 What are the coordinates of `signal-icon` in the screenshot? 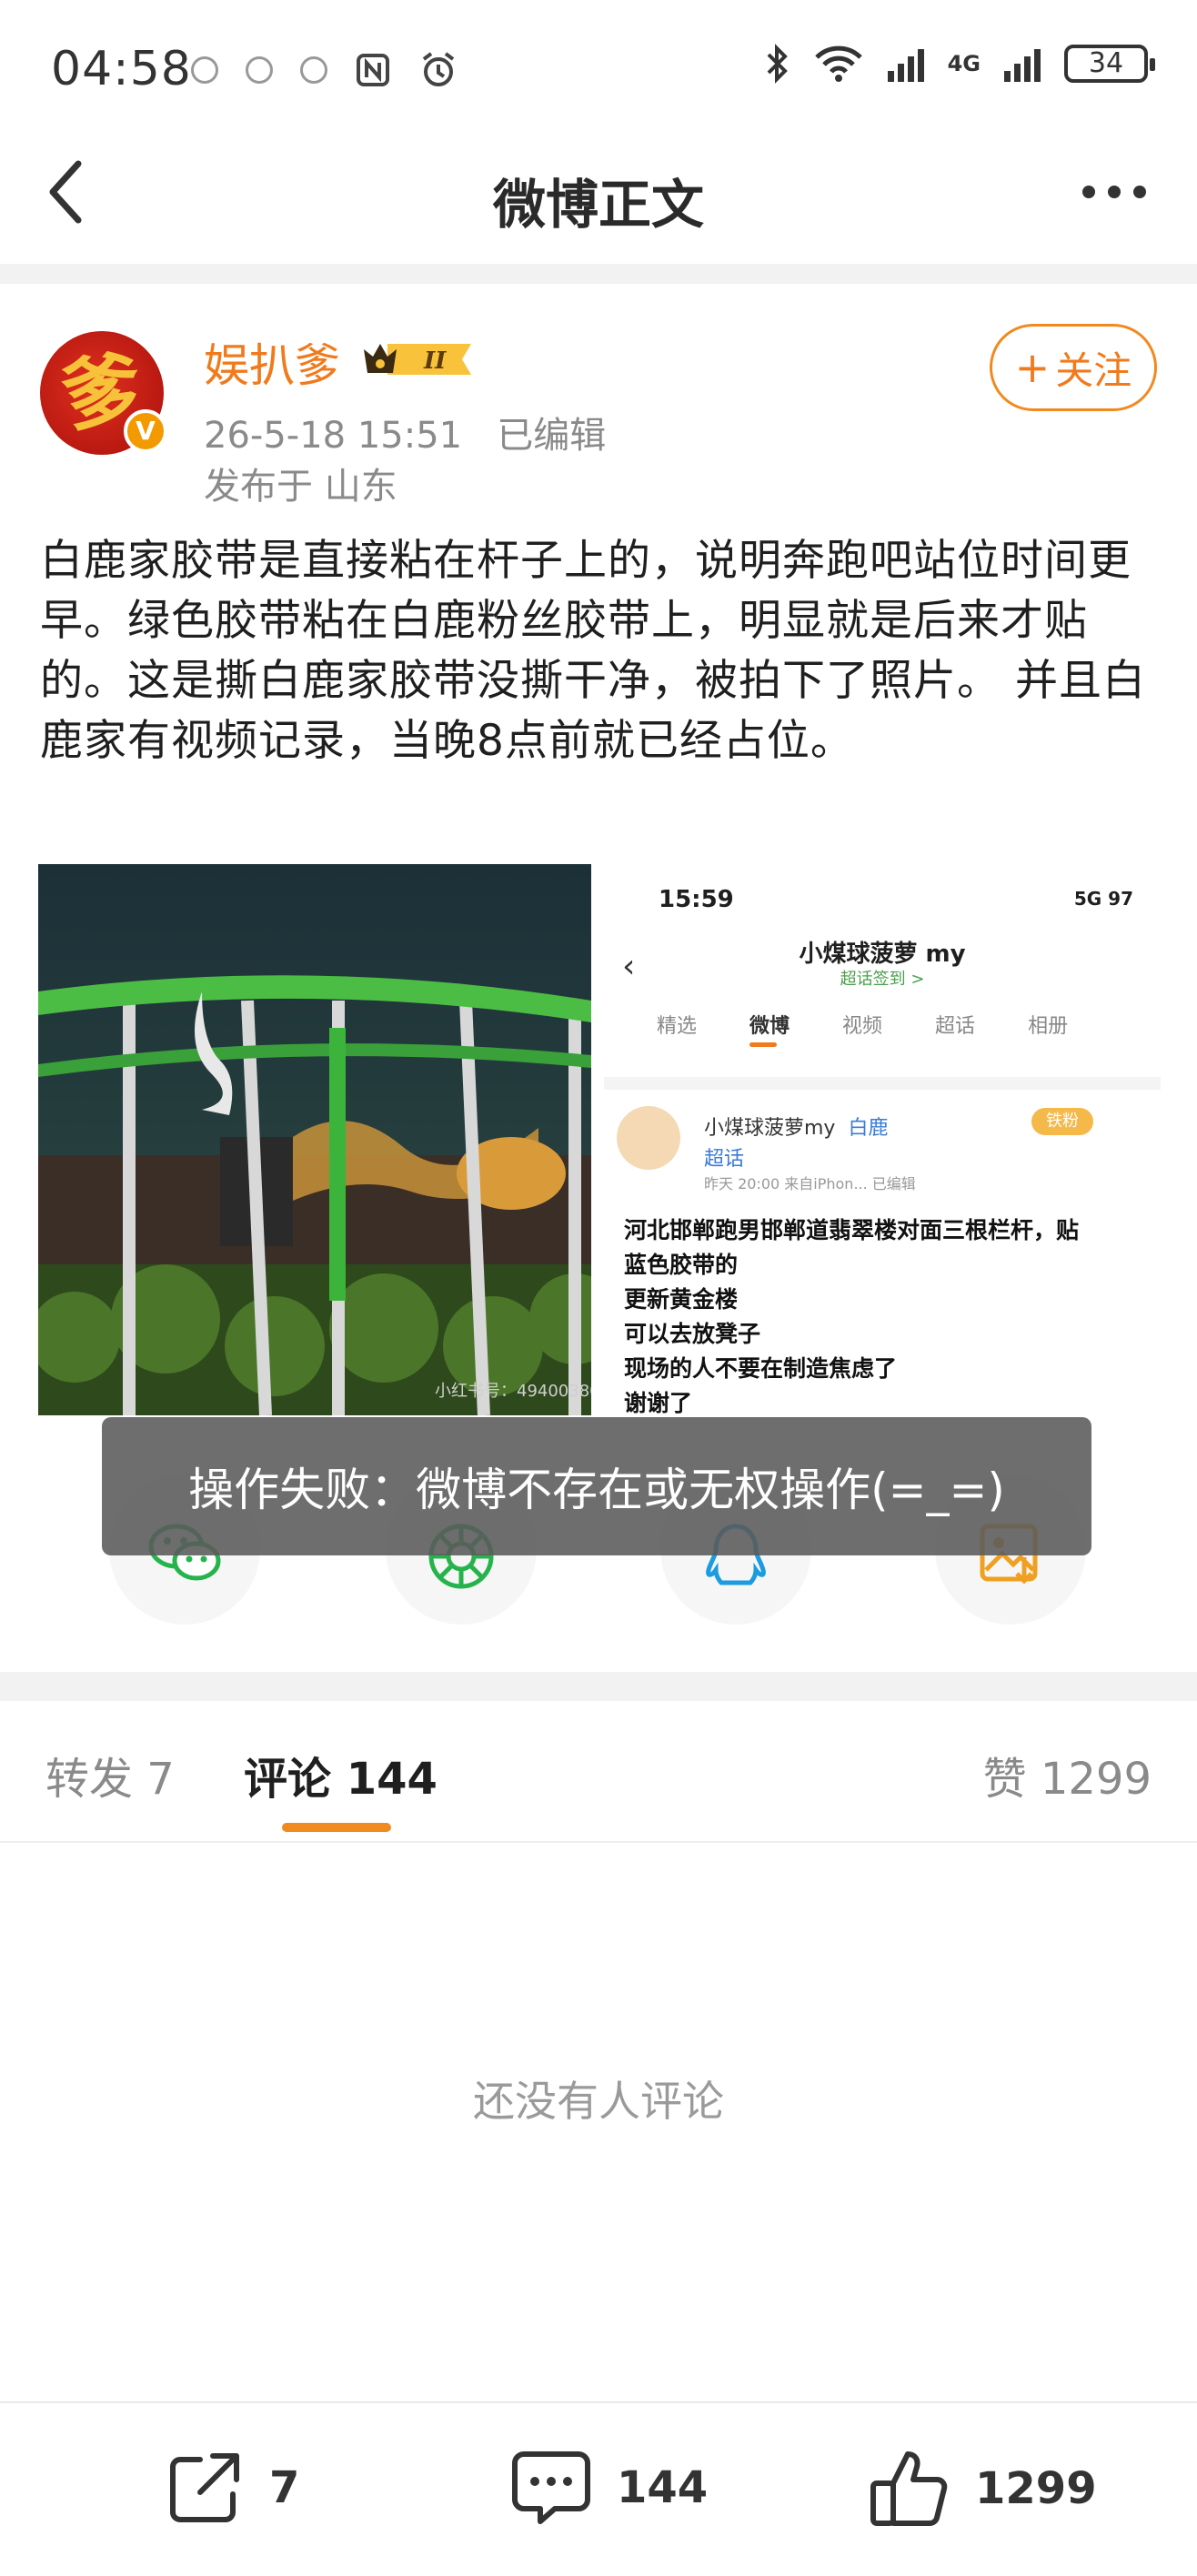 It's located at (905, 63).